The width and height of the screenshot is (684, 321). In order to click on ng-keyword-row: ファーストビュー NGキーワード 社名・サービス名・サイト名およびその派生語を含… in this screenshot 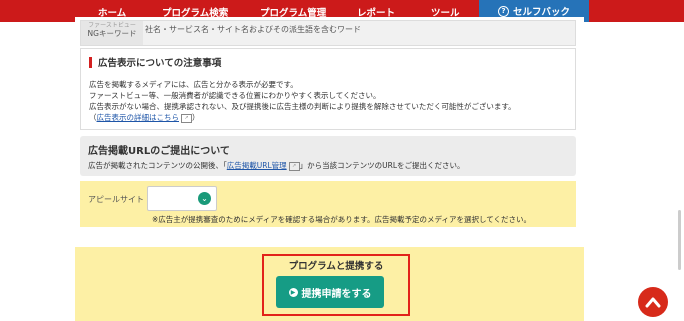, I will do `click(328, 33)`.